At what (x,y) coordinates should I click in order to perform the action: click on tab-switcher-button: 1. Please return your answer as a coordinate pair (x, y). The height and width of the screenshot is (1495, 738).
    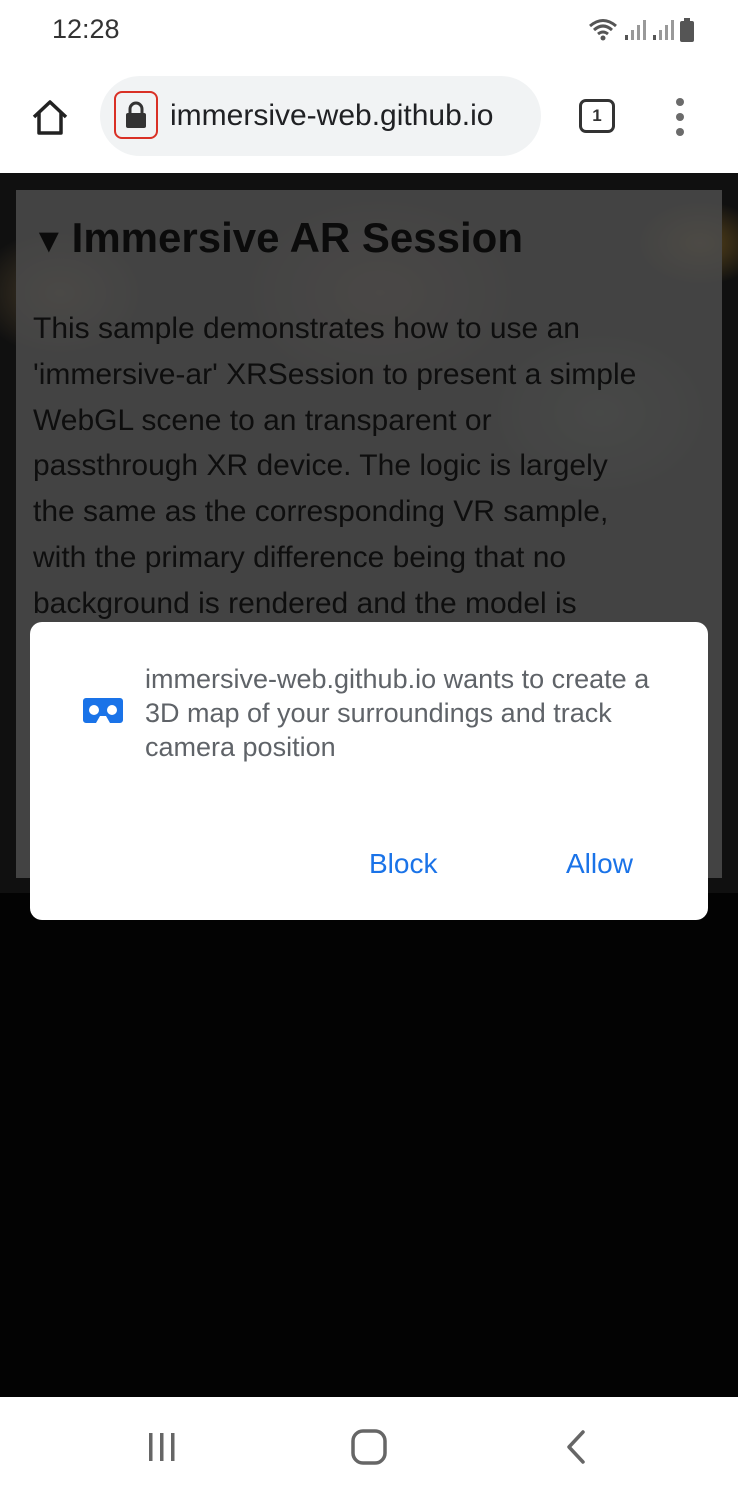
    Looking at the image, I should click on (597, 116).